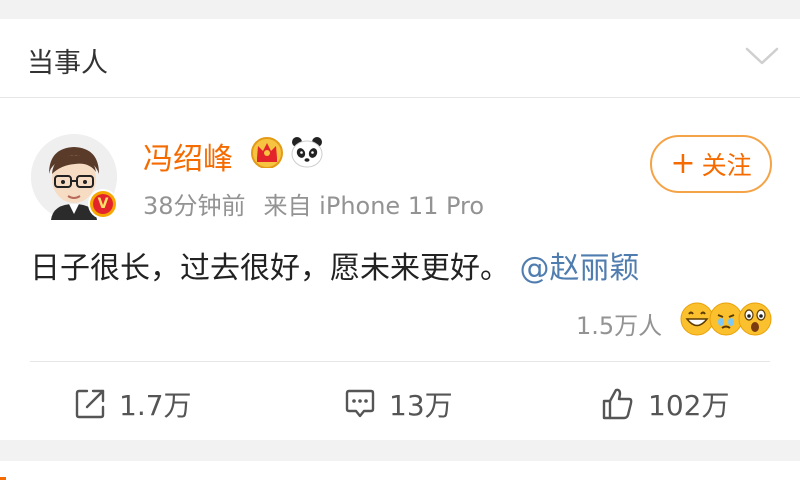 The height and width of the screenshot is (480, 800). Describe the element at coordinates (267, 152) in the screenshot. I see `crown-icon` at that location.